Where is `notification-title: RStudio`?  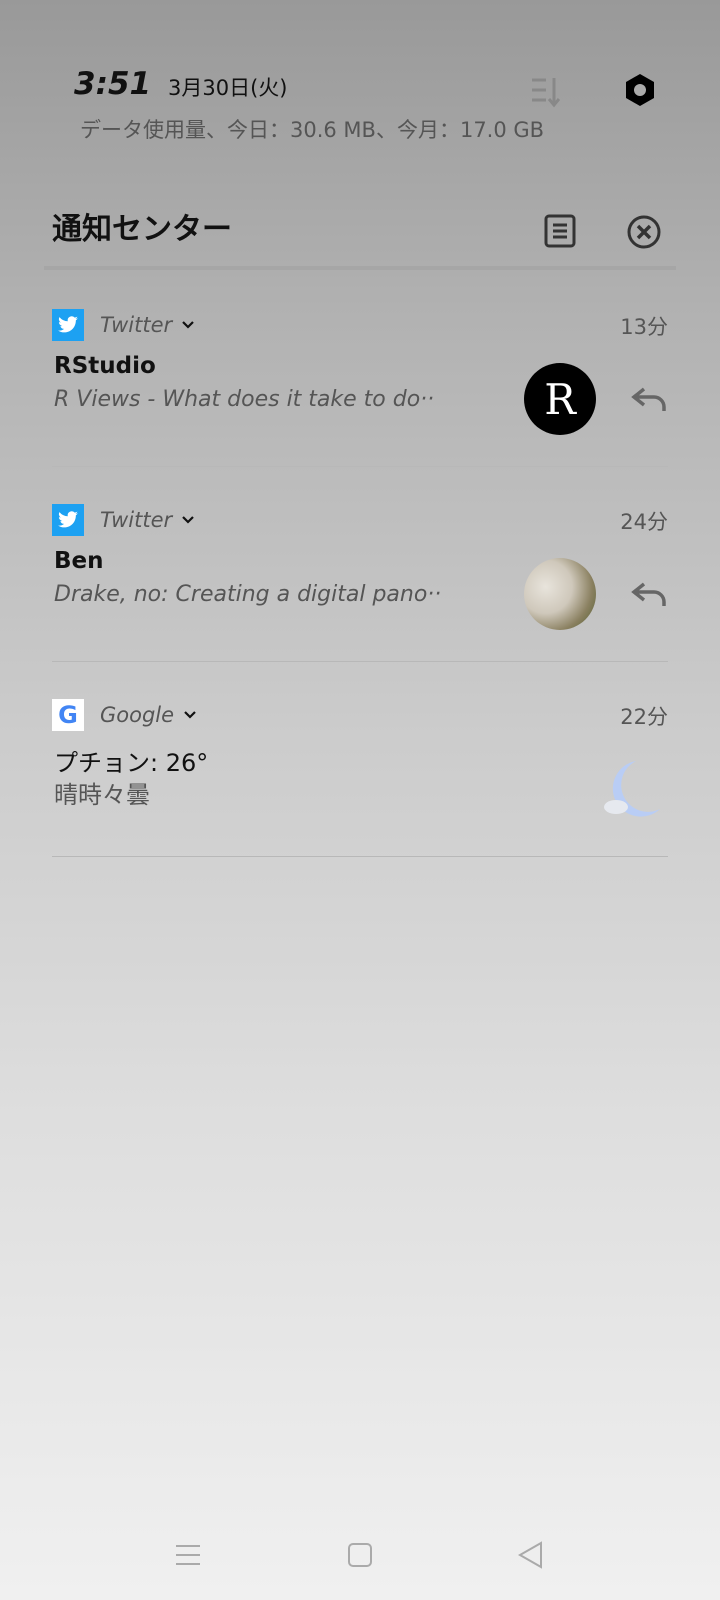
notification-title: RStudio is located at coordinates (105, 366).